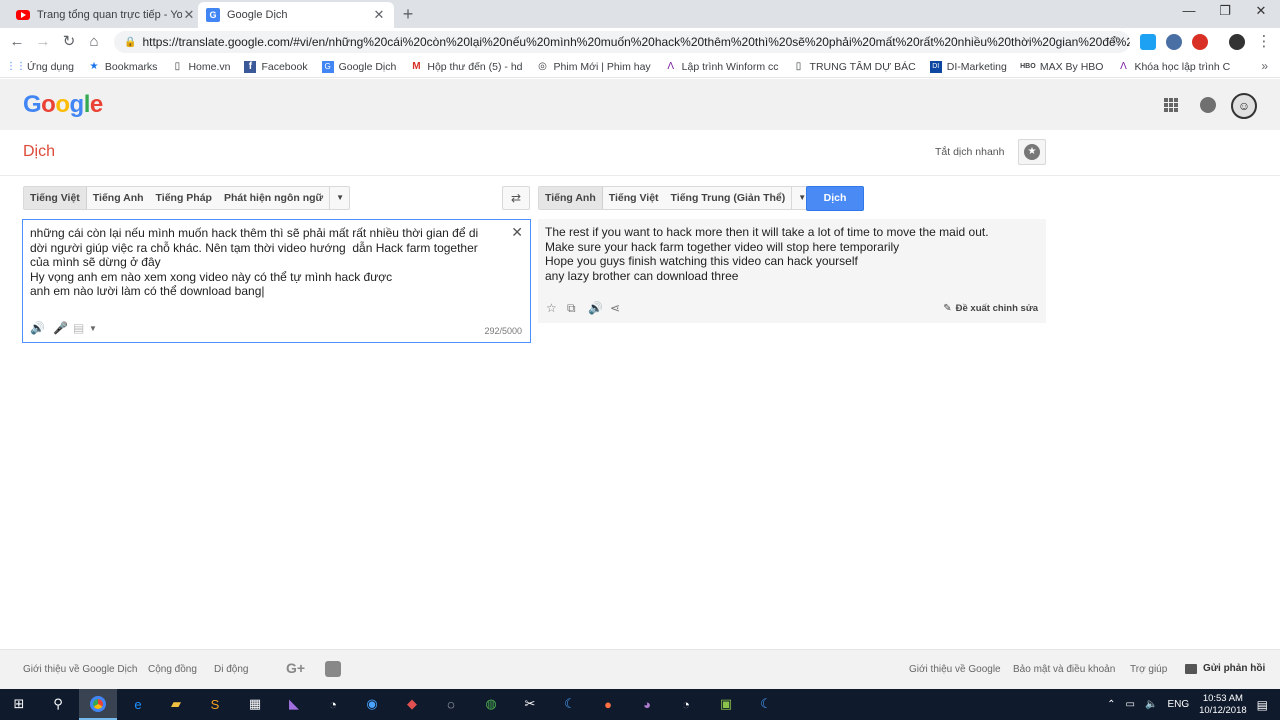 The width and height of the screenshot is (1280, 720). I want to click on google-plus-icon: G+, so click(295, 668).